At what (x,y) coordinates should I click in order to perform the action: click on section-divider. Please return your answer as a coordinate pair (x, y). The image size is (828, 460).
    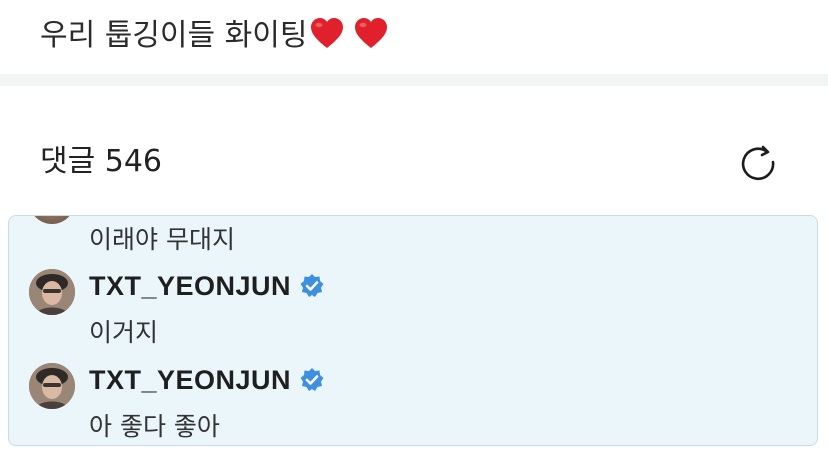
    Looking at the image, I should click on (414, 80).